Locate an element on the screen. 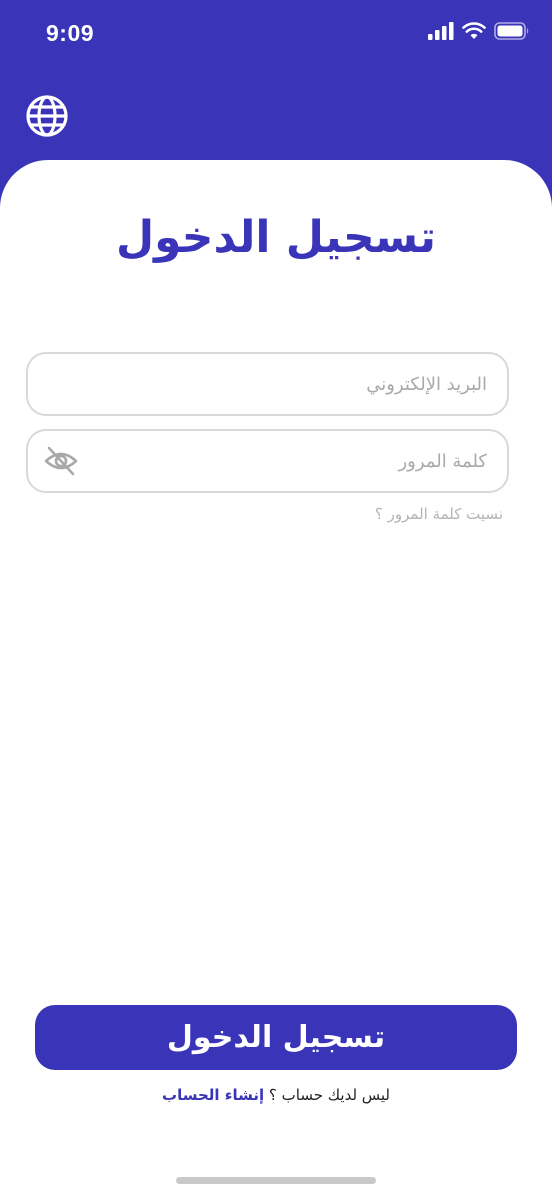 The height and width of the screenshot is (1200, 552). status-icons is located at coordinates (479, 31).